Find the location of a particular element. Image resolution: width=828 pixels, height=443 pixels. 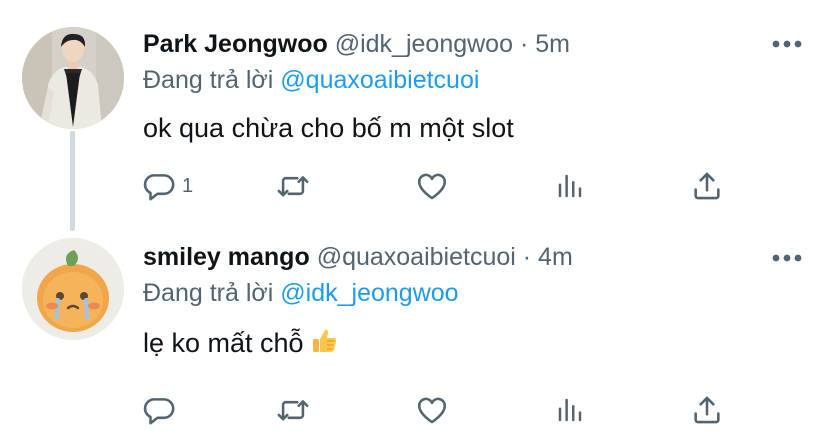

timestamp: 5m is located at coordinates (552, 44).